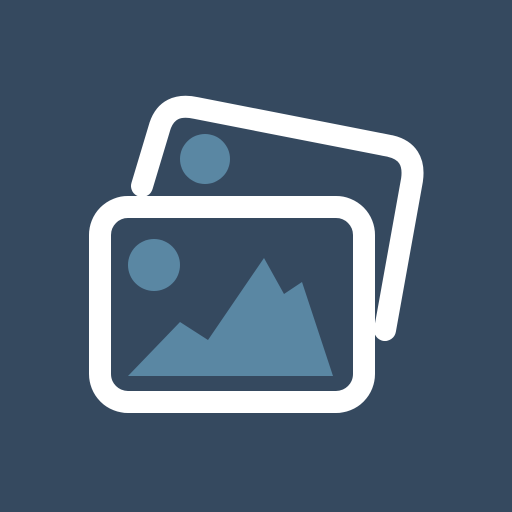 Image resolution: width=512 pixels, height=512 pixels. I want to click on front-photo-sun-icon, so click(154, 265).